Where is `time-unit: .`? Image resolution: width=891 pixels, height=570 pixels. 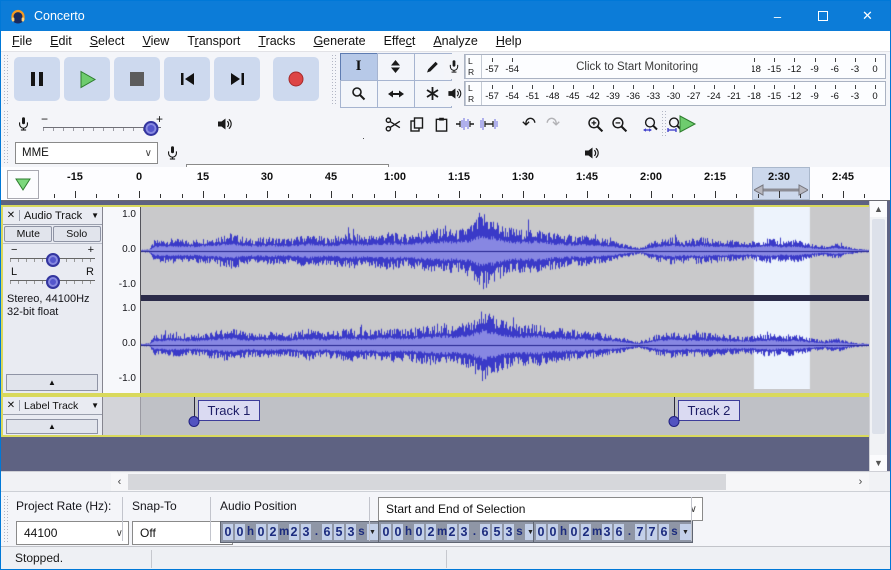 time-unit: . is located at coordinates (629, 532).